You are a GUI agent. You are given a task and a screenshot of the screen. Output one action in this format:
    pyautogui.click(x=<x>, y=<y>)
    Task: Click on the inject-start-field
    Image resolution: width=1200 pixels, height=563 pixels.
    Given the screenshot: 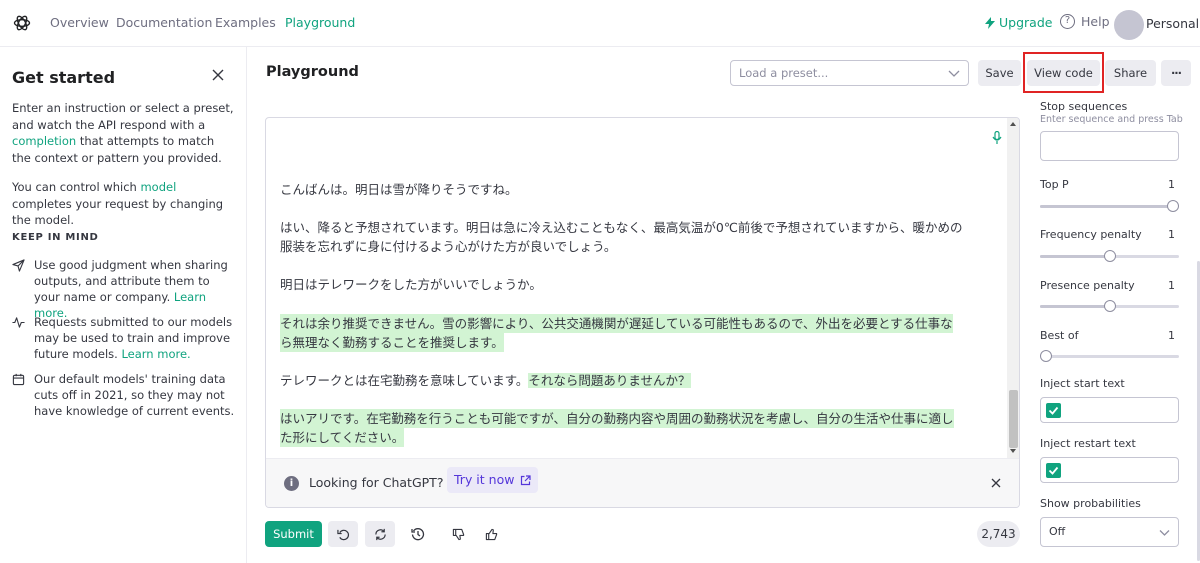 What is the action you would take?
    pyautogui.click(x=1109, y=410)
    